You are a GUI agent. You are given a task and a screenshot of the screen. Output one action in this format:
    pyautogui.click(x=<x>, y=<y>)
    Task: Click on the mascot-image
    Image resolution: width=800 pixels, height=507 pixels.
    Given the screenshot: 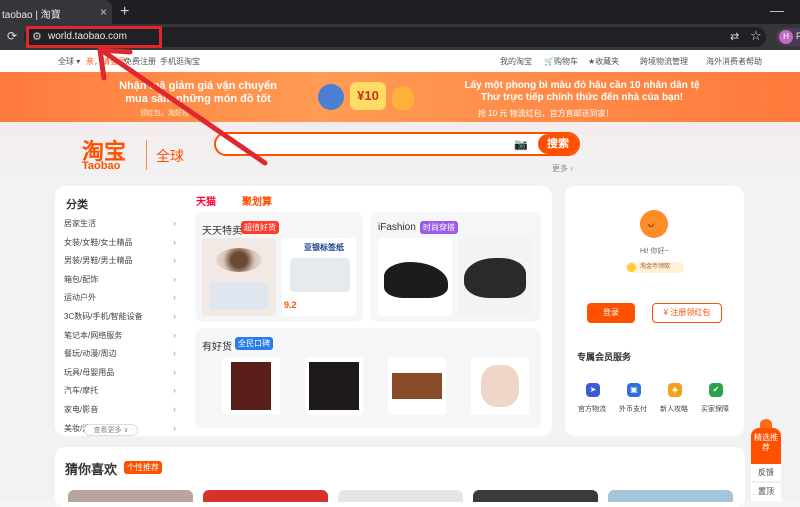 What is the action you would take?
    pyautogui.click(x=331, y=97)
    